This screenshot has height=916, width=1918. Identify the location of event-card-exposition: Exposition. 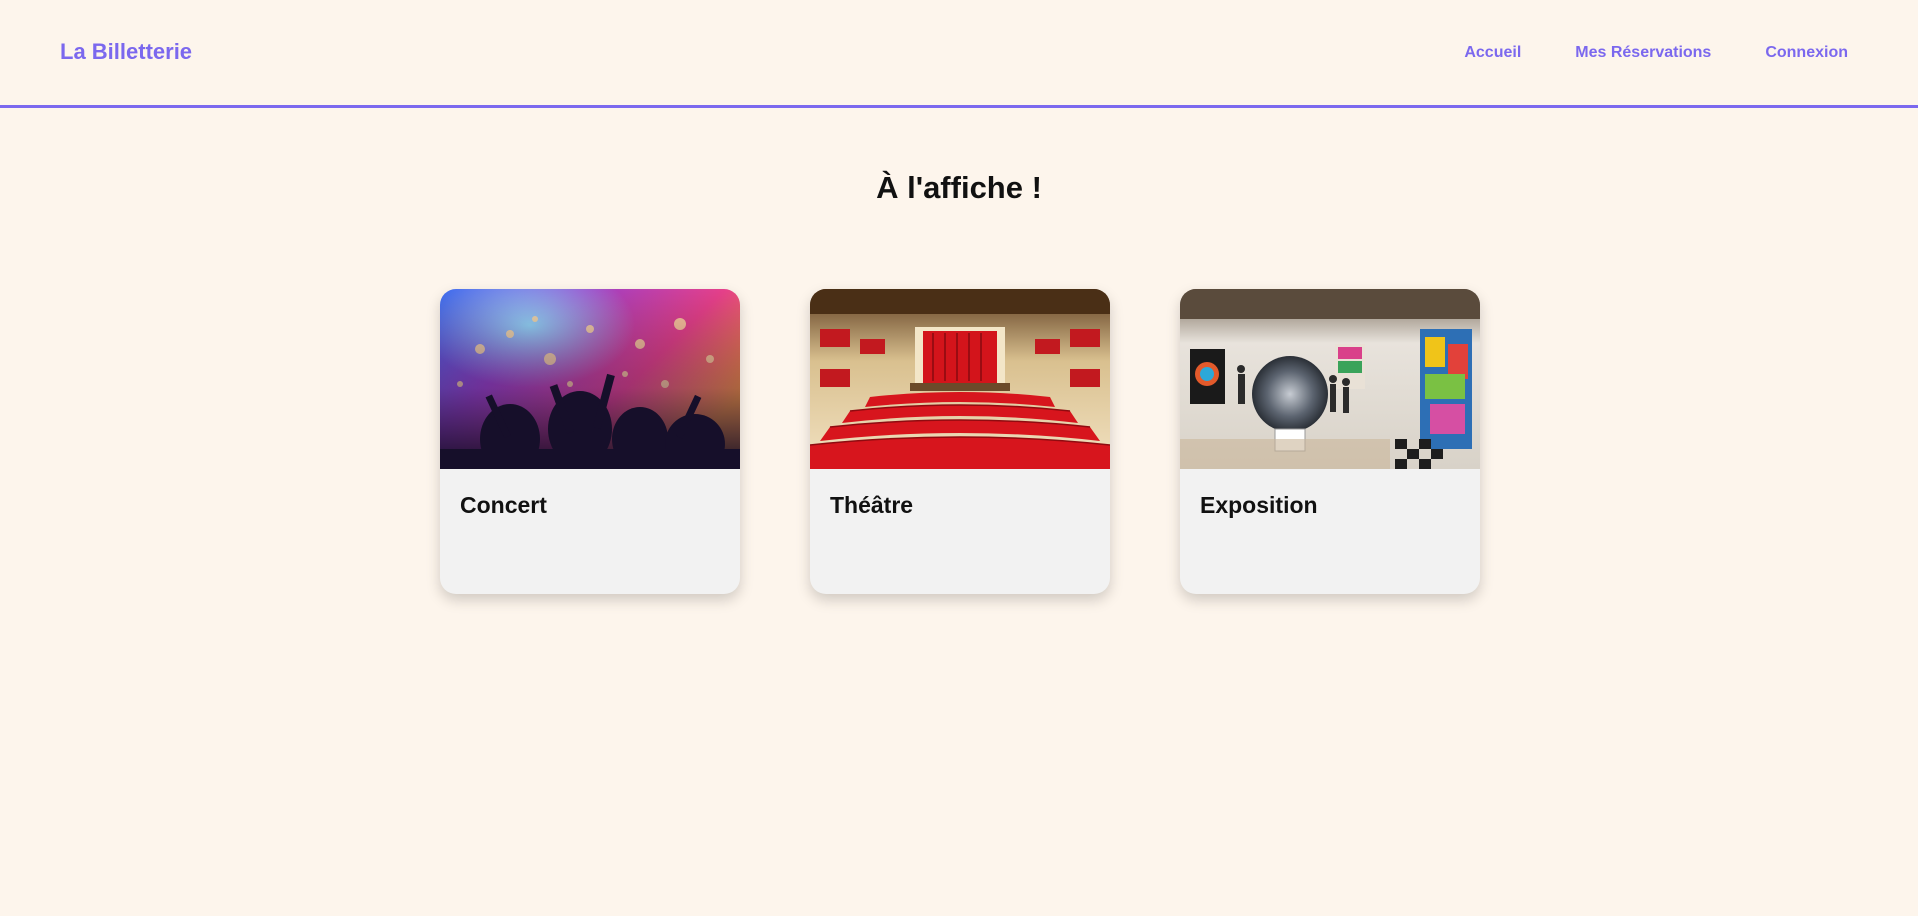
(1330, 441).